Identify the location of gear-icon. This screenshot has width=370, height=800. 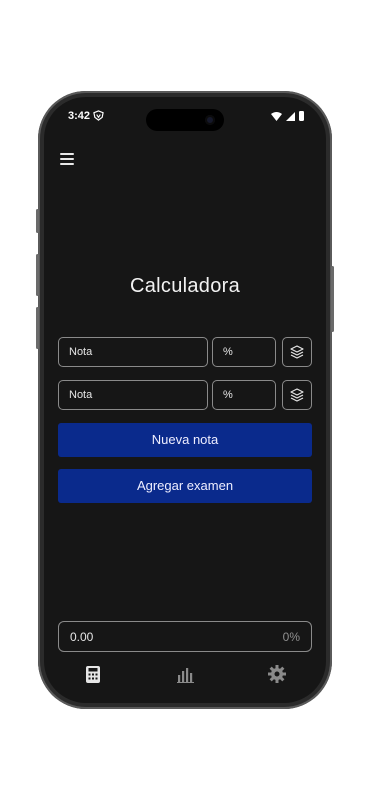
(277, 674).